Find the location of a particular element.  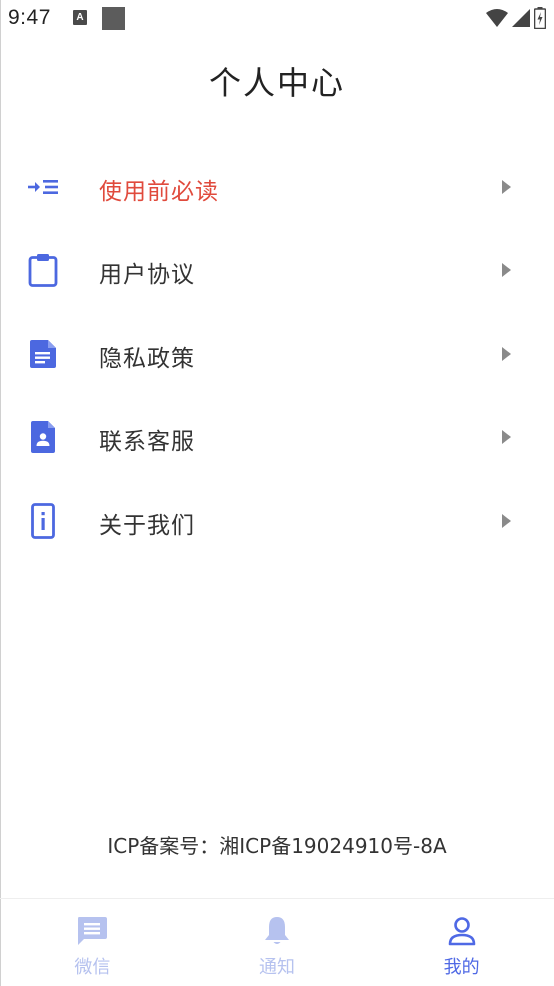

tab-label: 通知 is located at coordinates (277, 967).